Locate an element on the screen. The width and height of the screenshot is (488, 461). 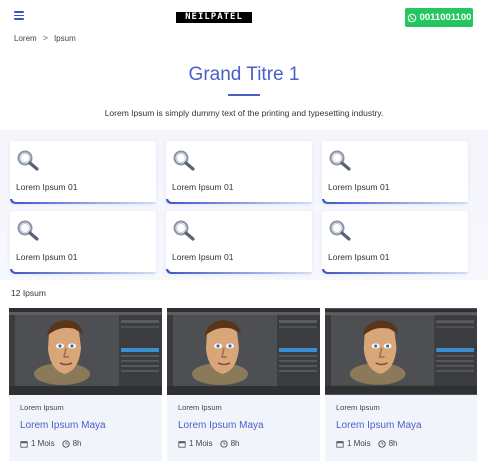
breadcrumb: Lorem > Ipsum is located at coordinates (45, 38).